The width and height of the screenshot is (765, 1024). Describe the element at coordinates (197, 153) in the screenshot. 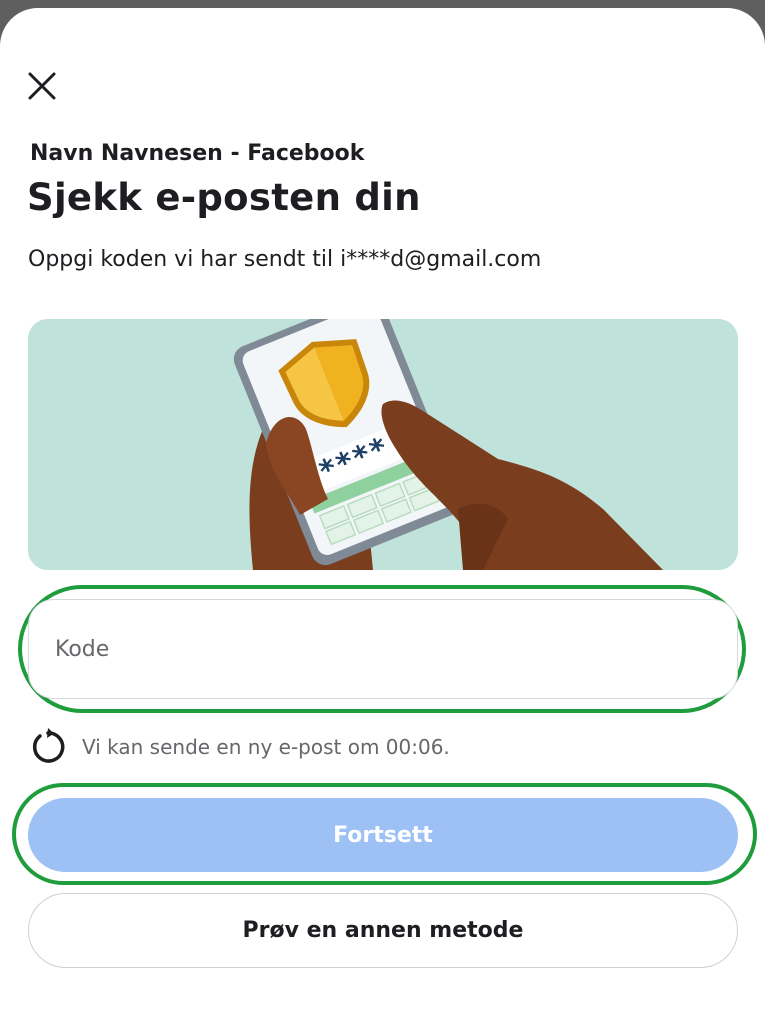

I see `account-name: Navn Navnesen - Facebook` at that location.